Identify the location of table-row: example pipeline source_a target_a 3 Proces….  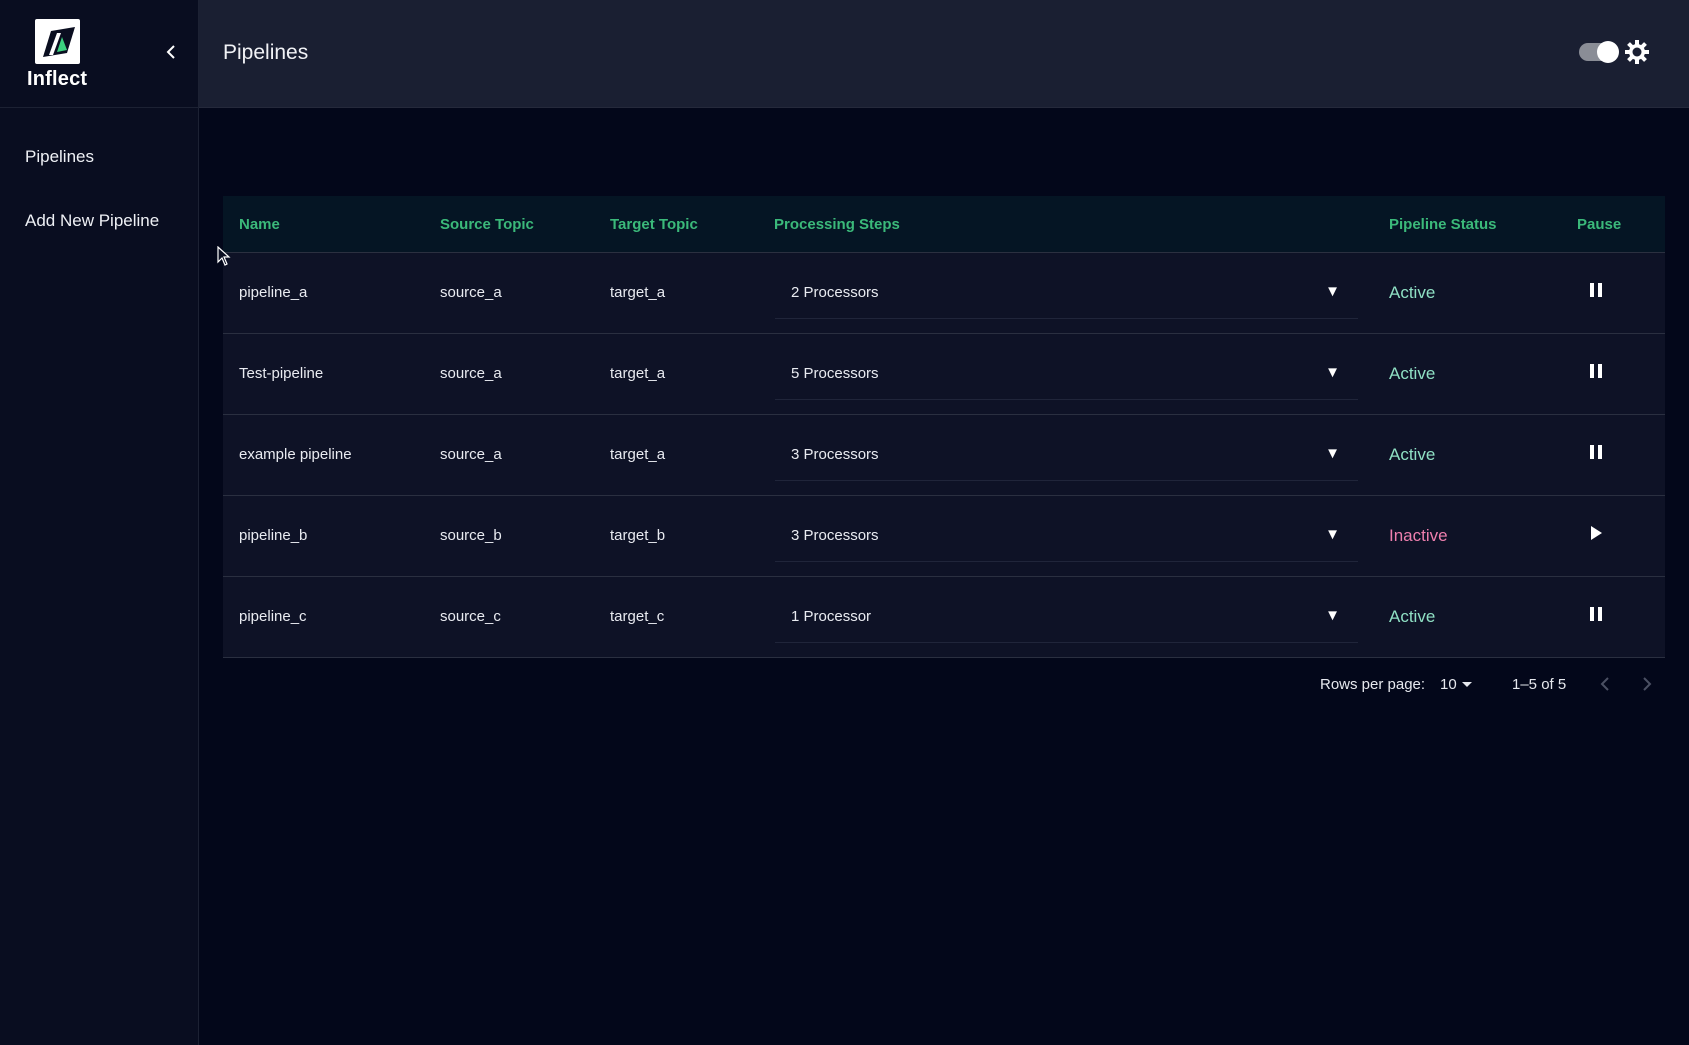
(944, 455).